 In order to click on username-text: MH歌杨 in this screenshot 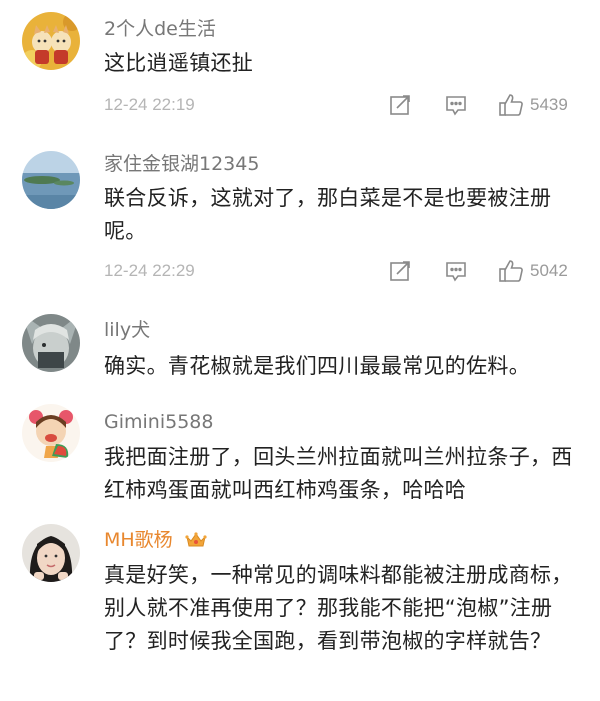, I will do `click(138, 540)`.